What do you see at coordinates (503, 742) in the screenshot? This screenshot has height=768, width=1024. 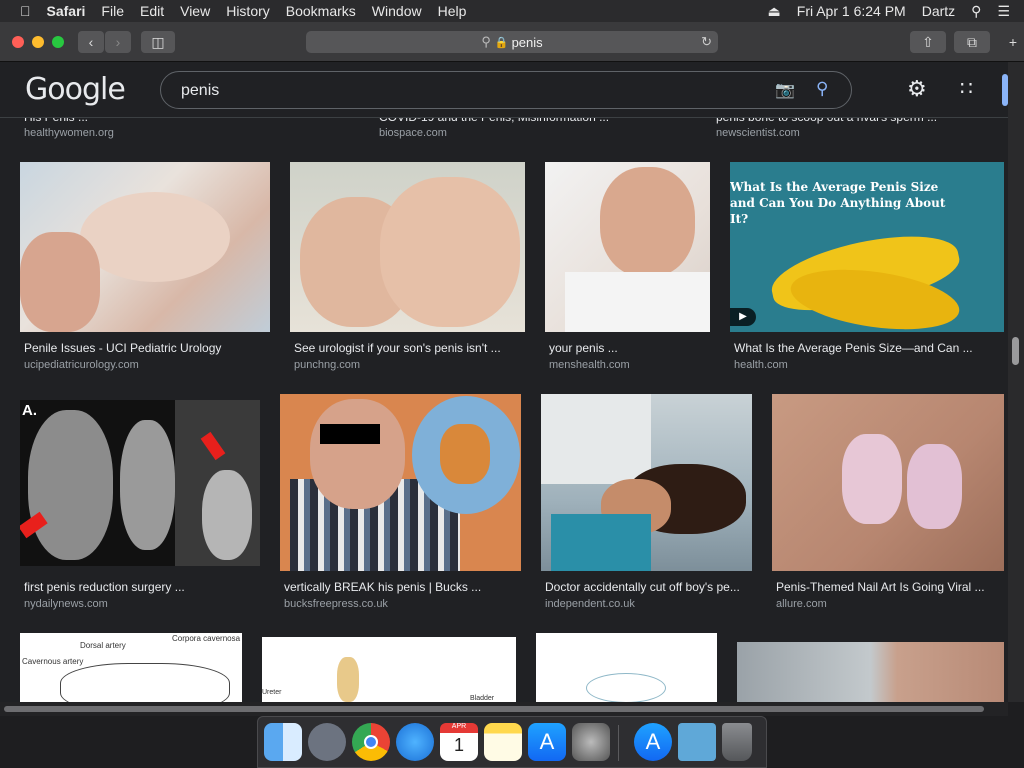 I see `notes-icon` at bounding box center [503, 742].